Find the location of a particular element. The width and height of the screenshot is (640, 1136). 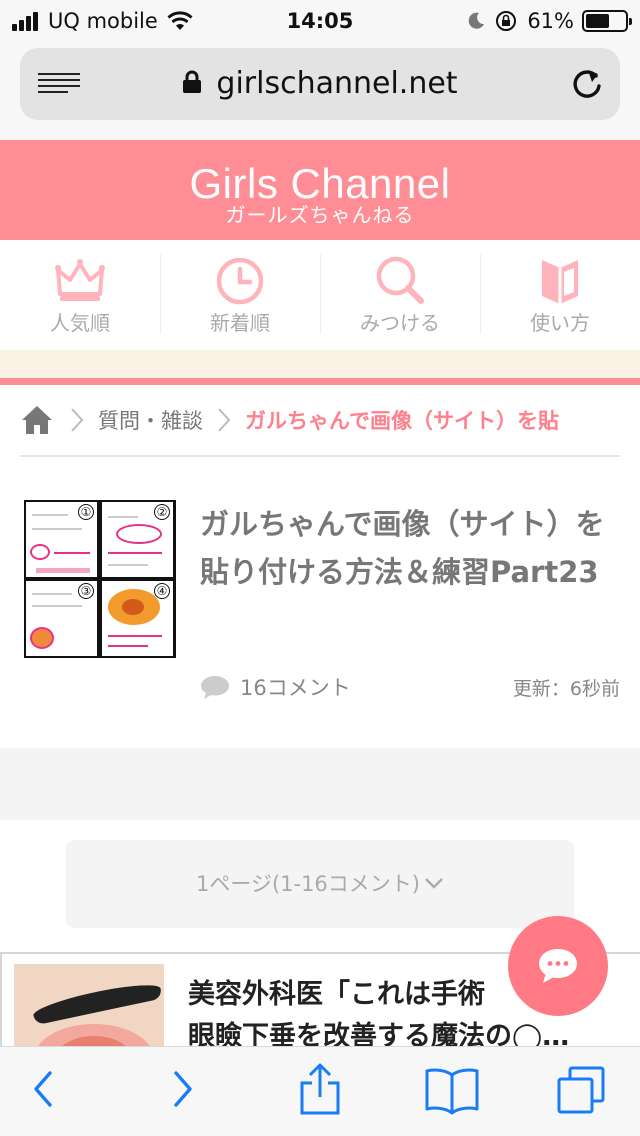

crown-icon is located at coordinates (80, 280).